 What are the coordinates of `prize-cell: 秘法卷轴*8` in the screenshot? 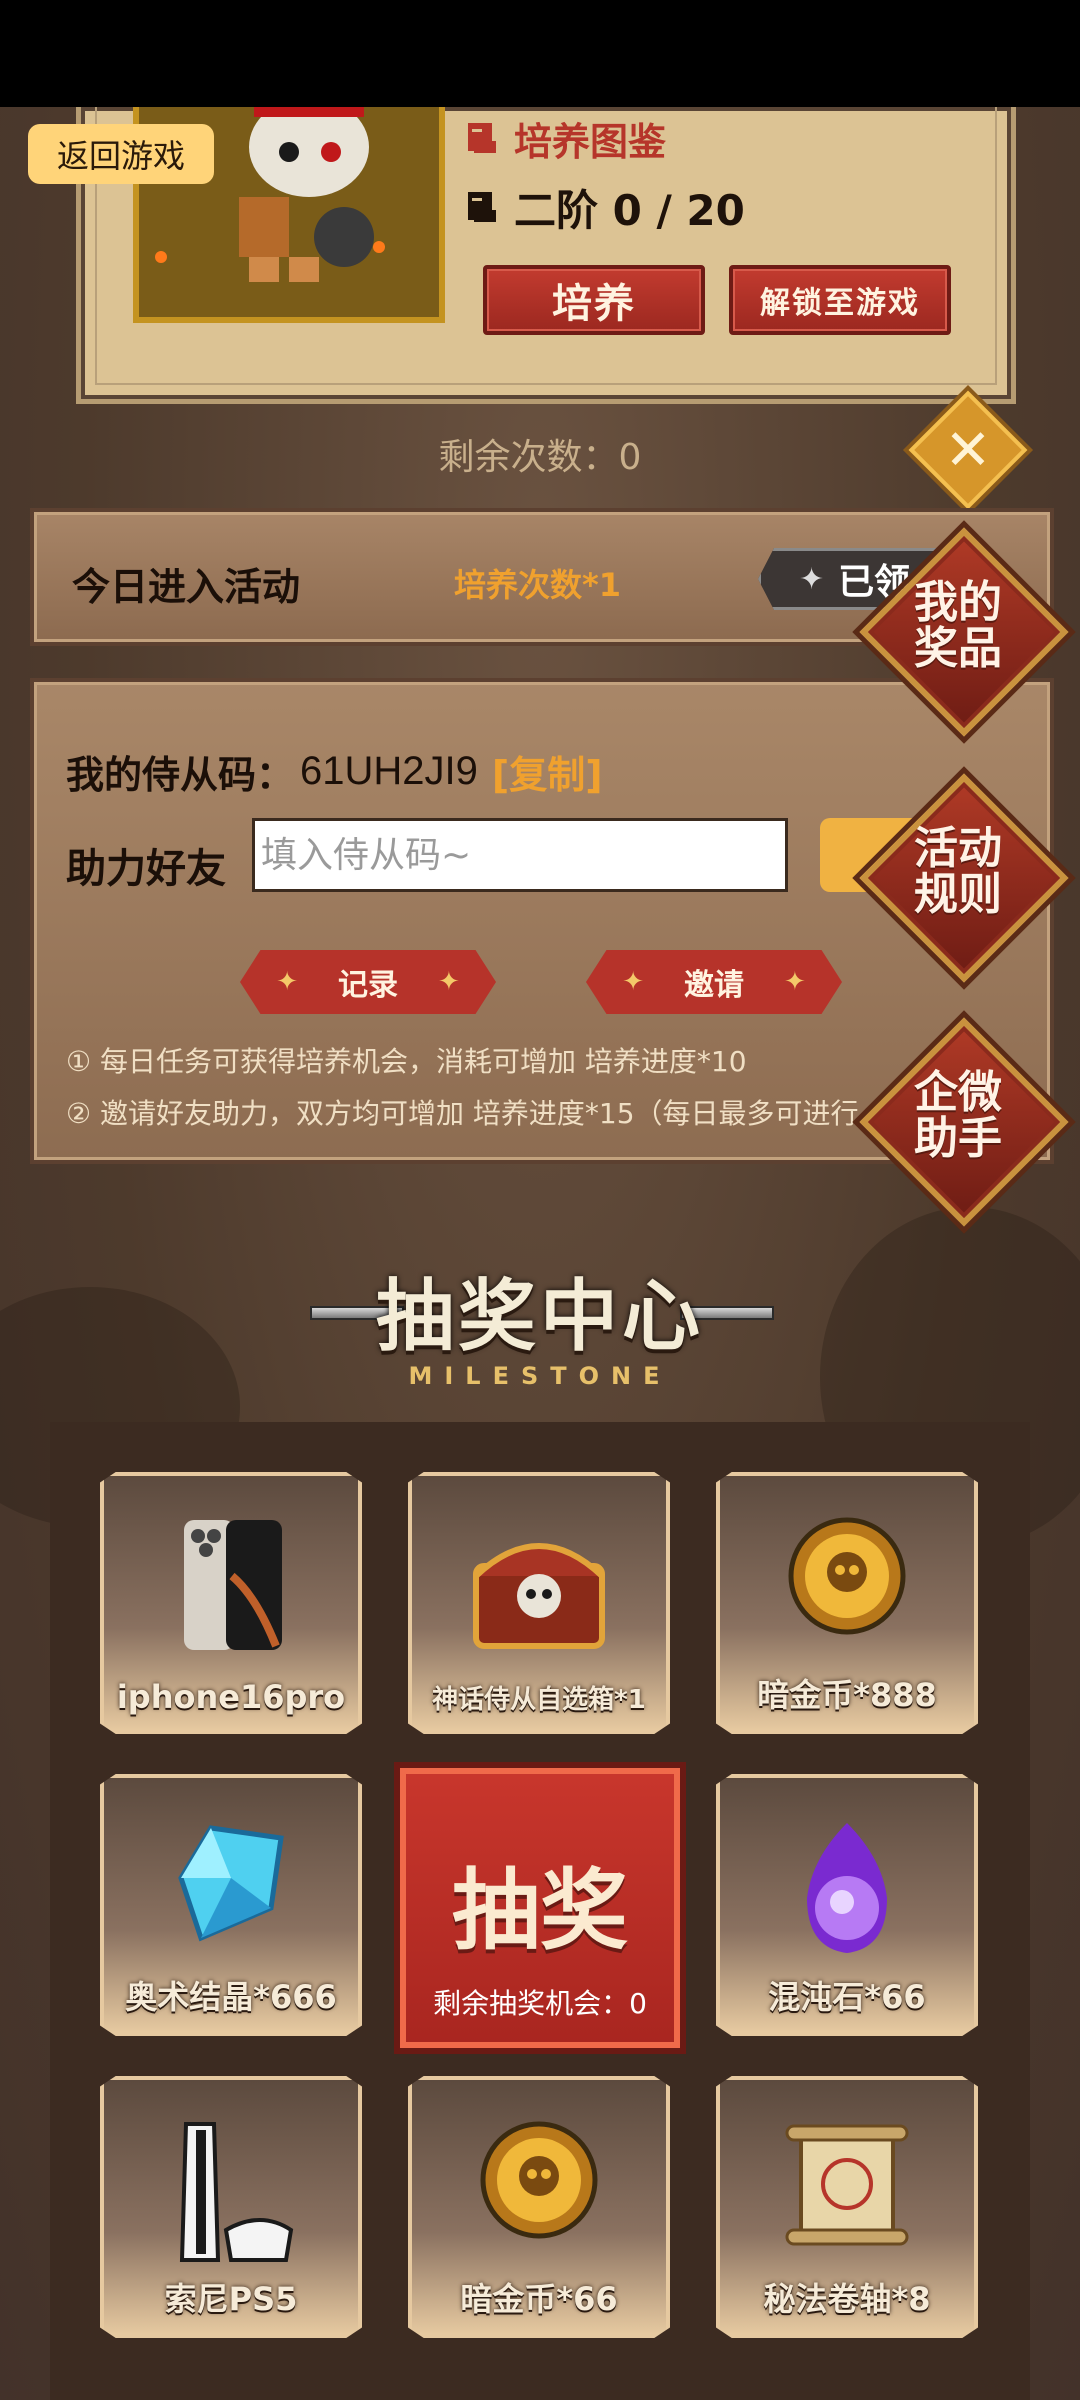 It's located at (847, 2207).